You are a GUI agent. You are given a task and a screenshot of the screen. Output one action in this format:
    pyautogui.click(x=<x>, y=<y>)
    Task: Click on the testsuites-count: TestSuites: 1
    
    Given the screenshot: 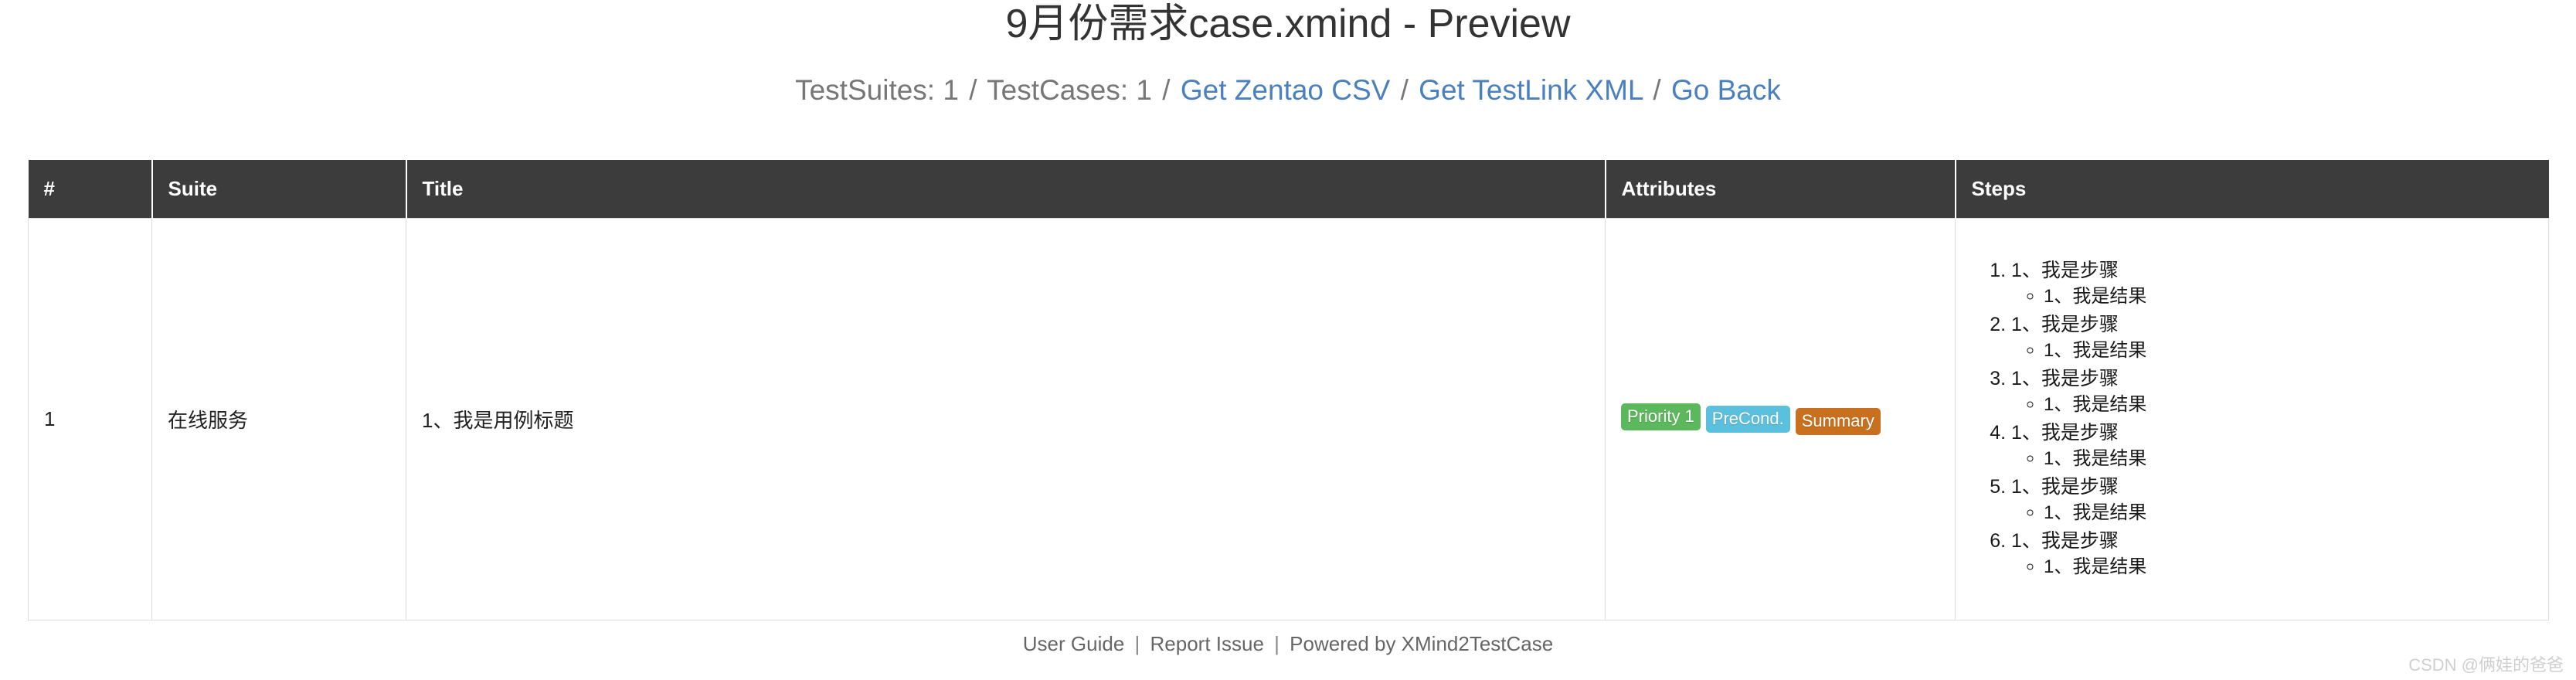 What is the action you would take?
    pyautogui.click(x=877, y=90)
    